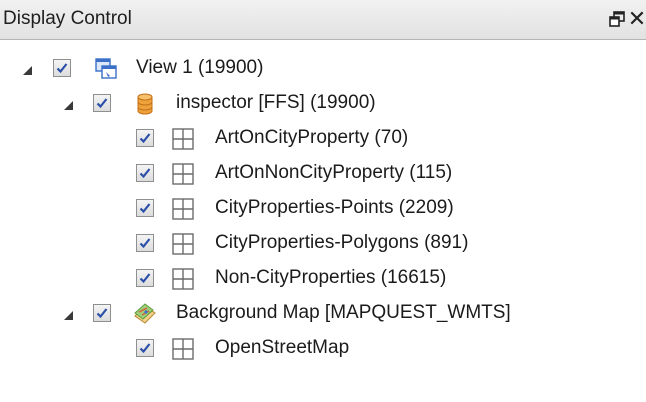 This screenshot has height=402, width=646. I want to click on tree-node-label: OpenStreetMap, so click(282, 347).